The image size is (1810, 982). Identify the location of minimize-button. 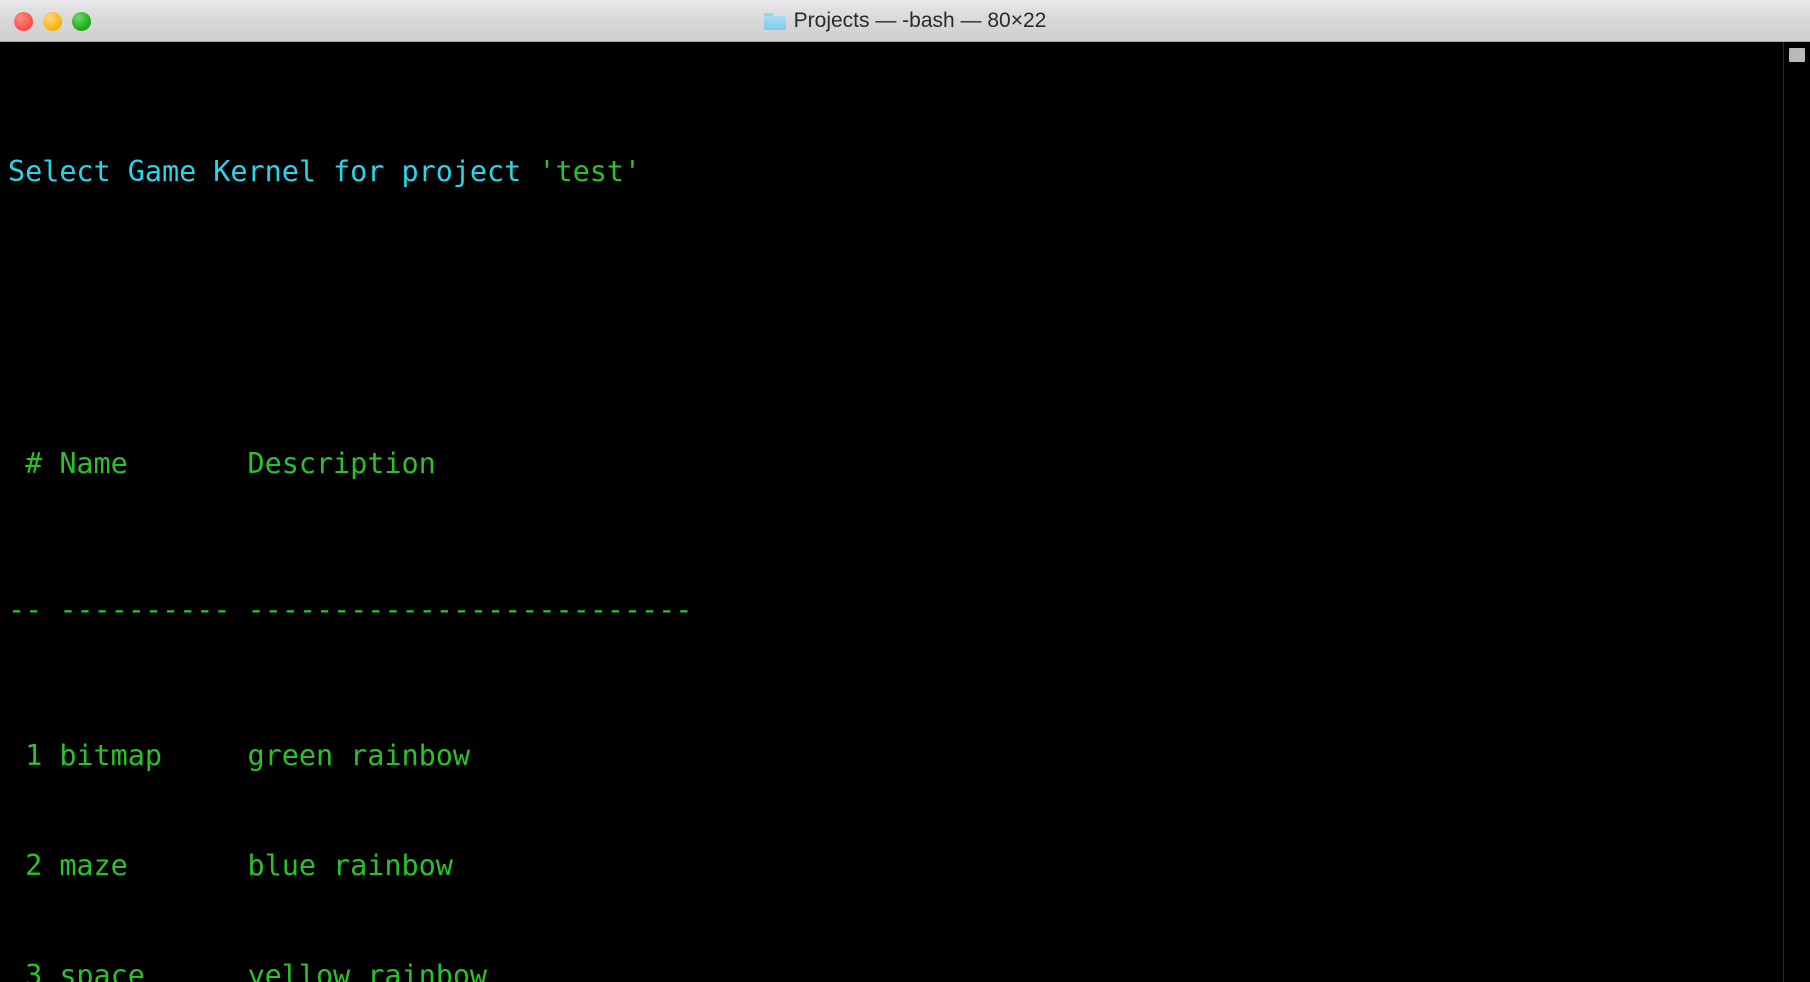
(52, 21).